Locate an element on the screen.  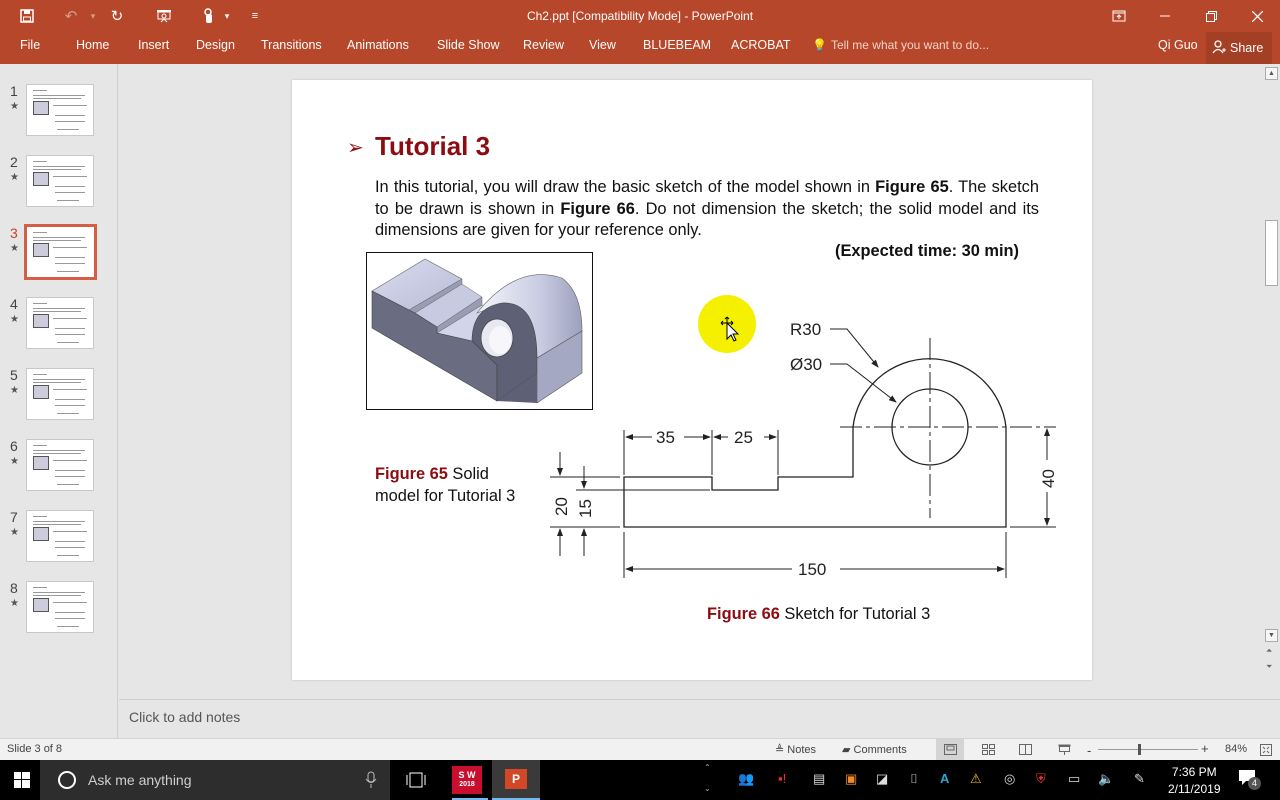
reading-view-button is located at coordinates (1025, 749).